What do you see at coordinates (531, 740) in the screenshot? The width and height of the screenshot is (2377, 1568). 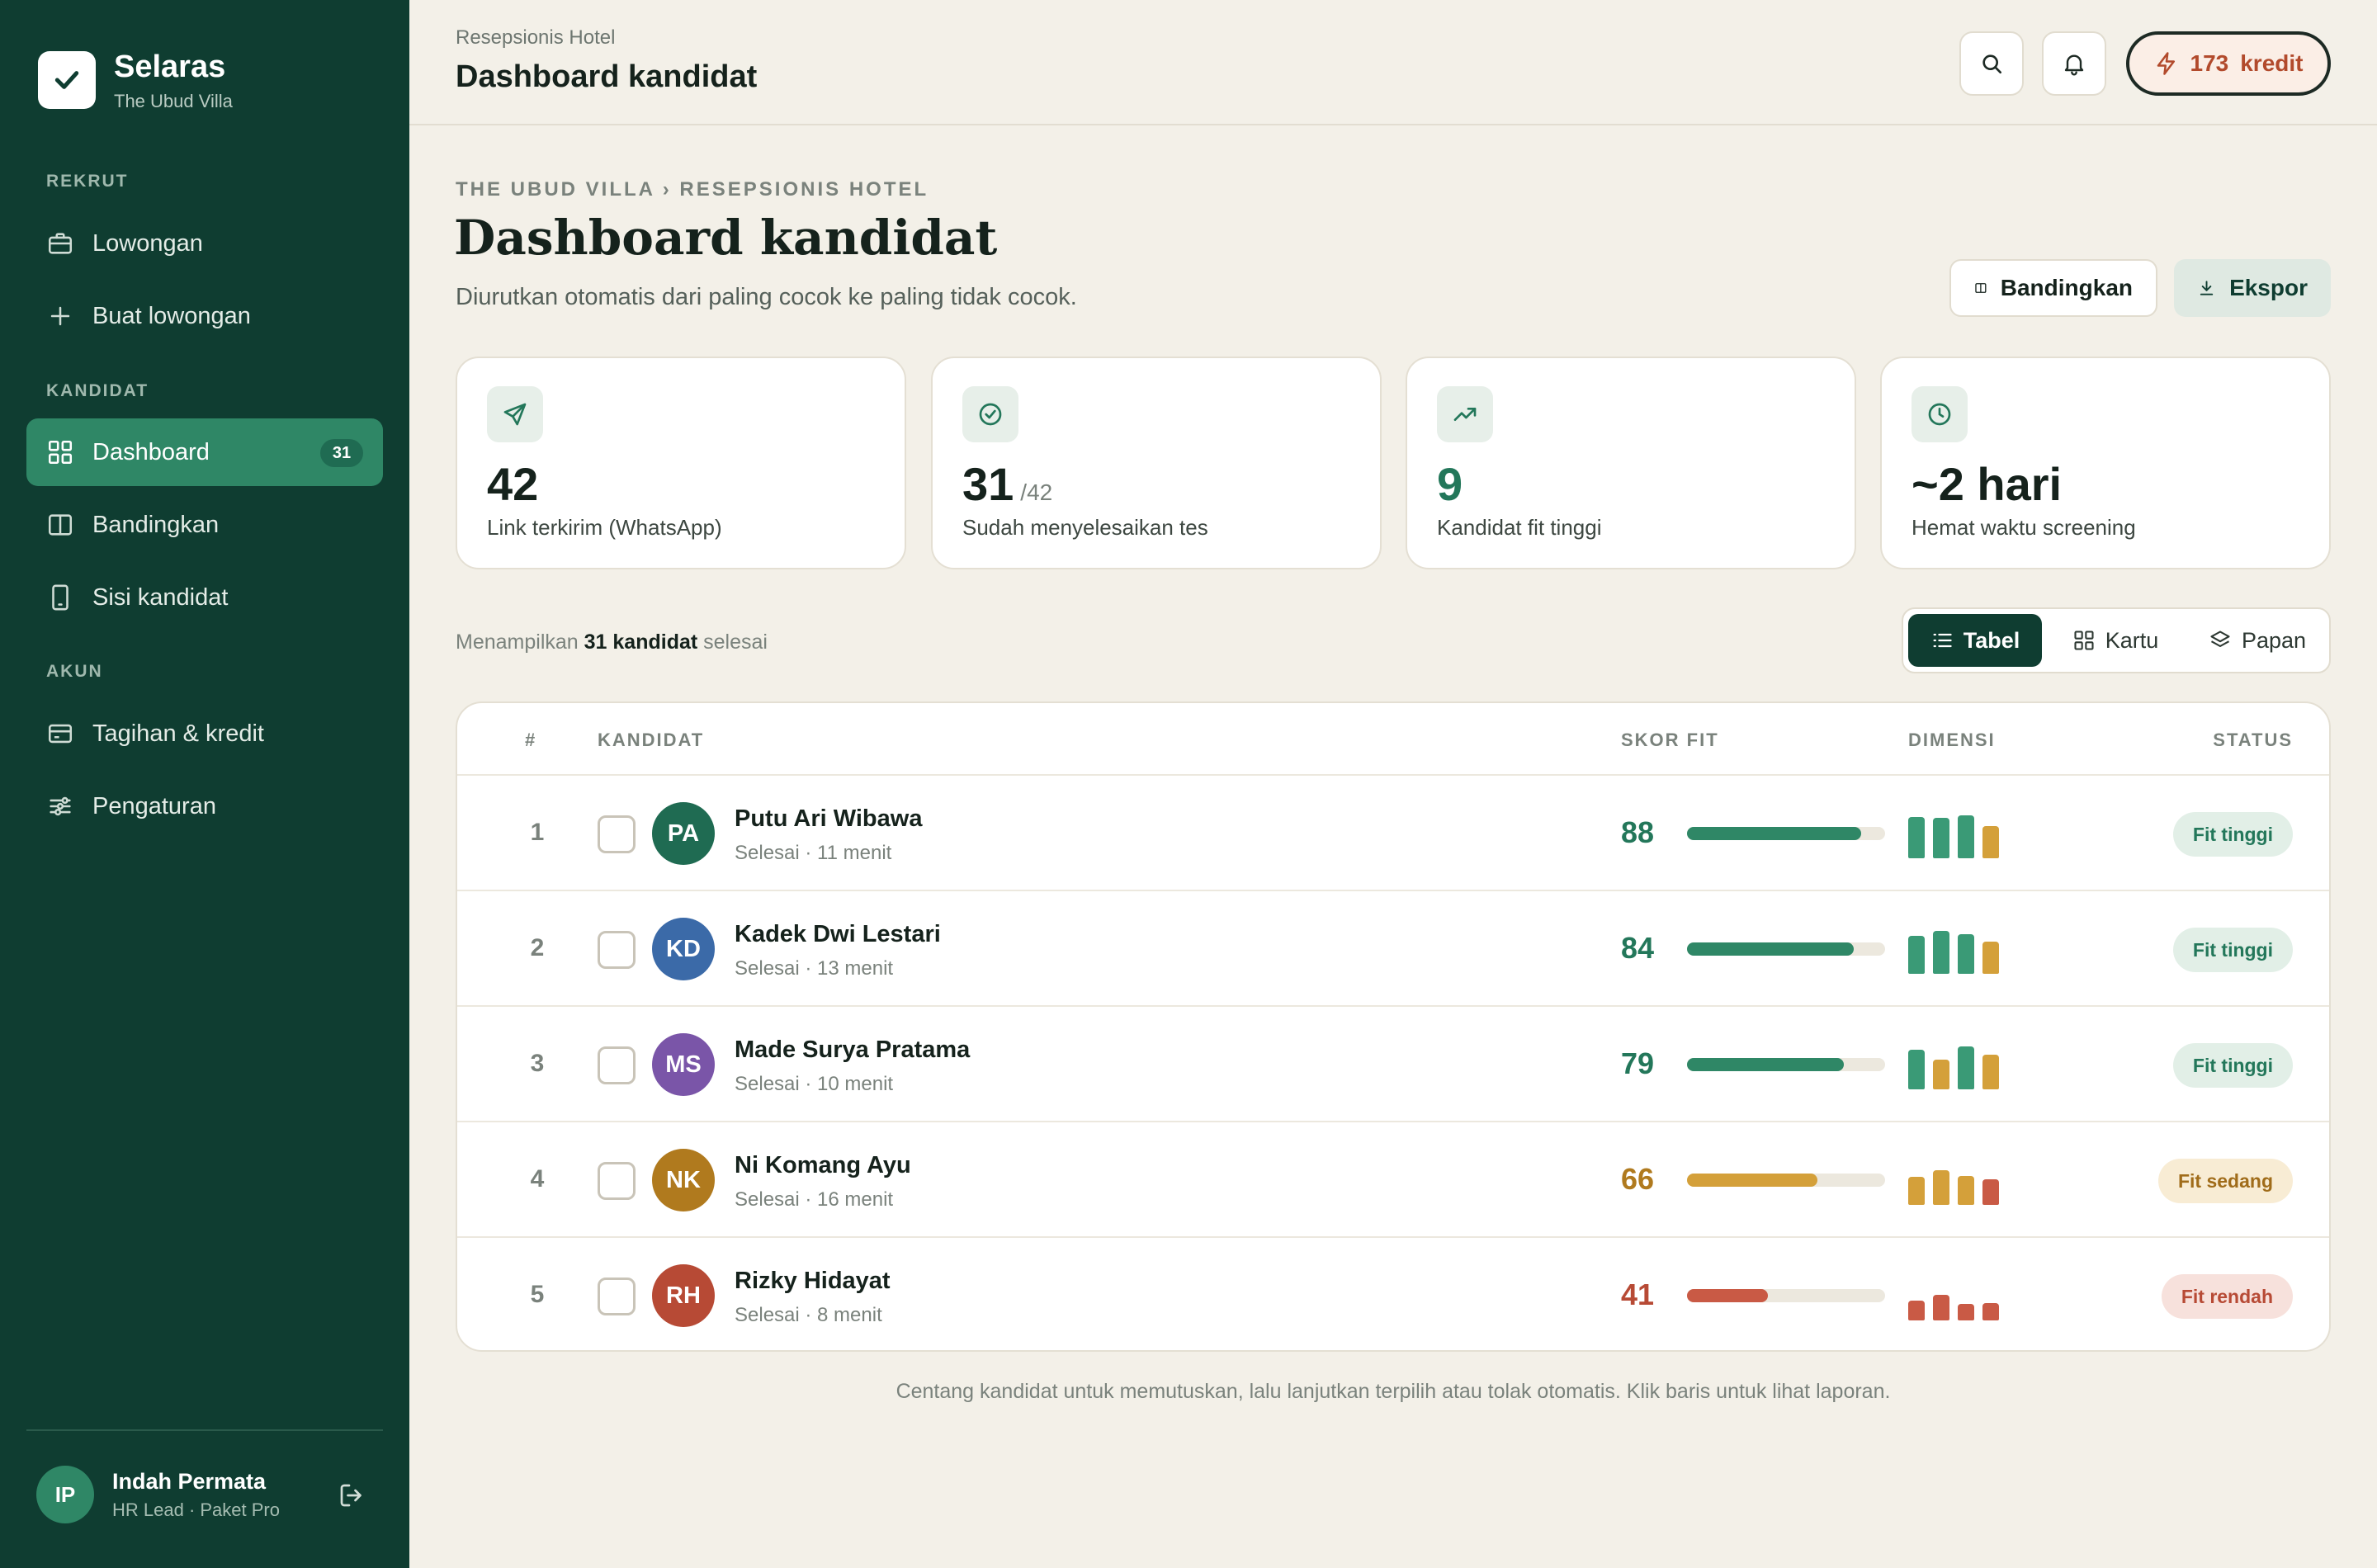 I see `col-rank: #` at bounding box center [531, 740].